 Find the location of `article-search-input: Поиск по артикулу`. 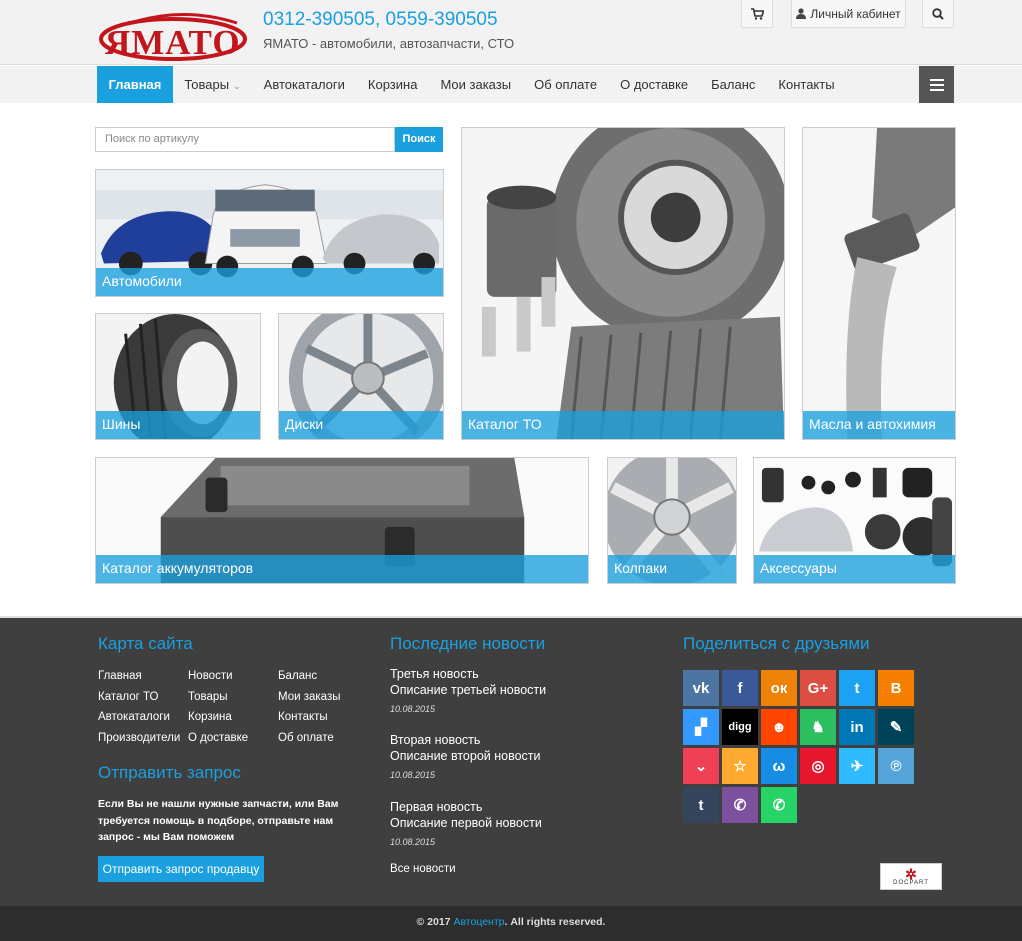

article-search-input: Поиск по артикулу is located at coordinates (245, 139).